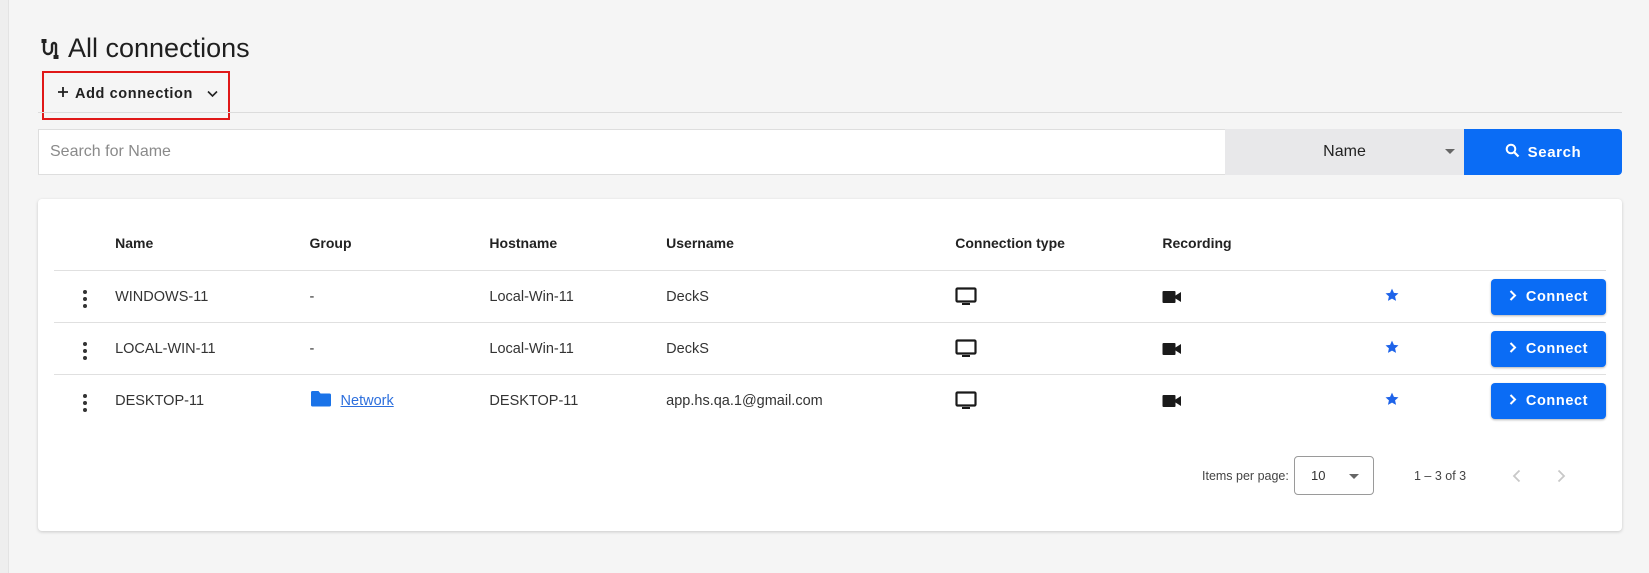 The image size is (1649, 573). What do you see at coordinates (830, 476) in the screenshot?
I see `paginator: Items per page: 10 1 – 3 of 3` at bounding box center [830, 476].